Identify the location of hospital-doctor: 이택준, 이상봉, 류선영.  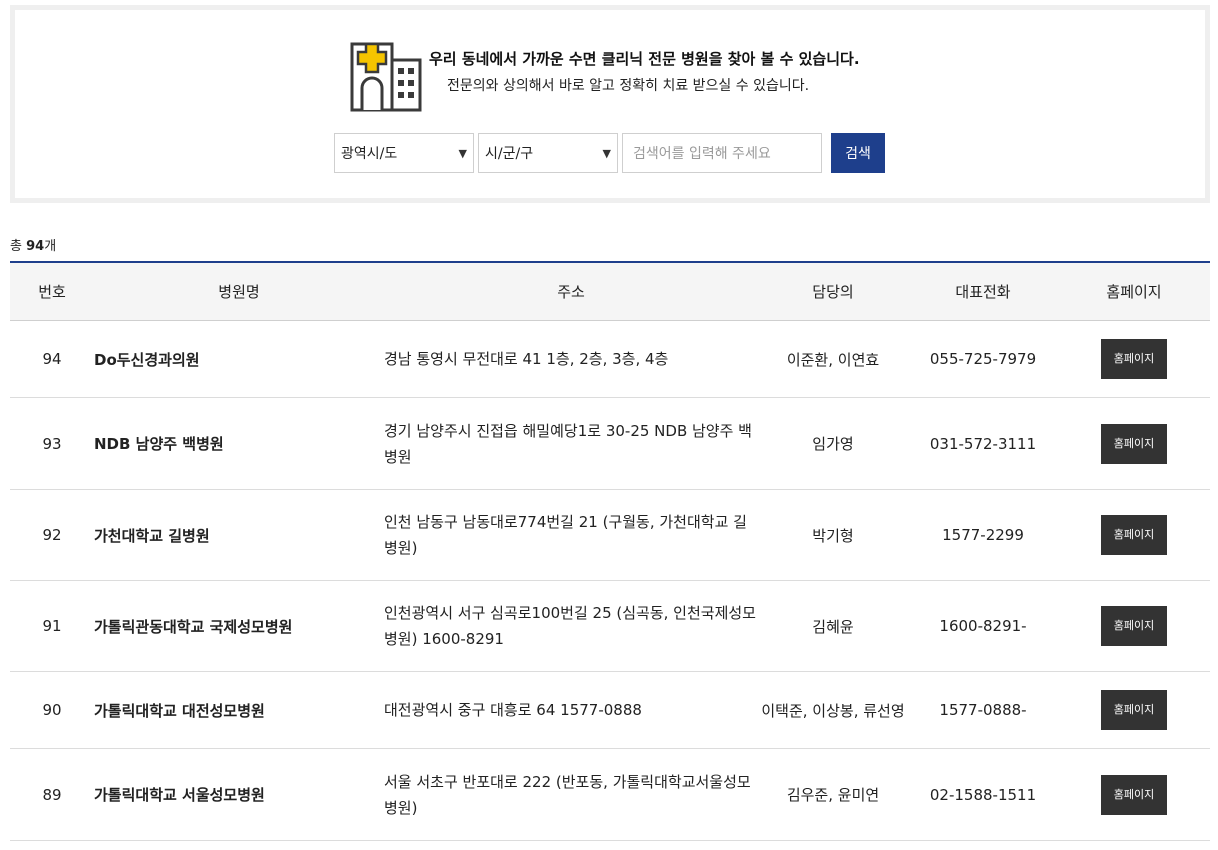
(833, 710).